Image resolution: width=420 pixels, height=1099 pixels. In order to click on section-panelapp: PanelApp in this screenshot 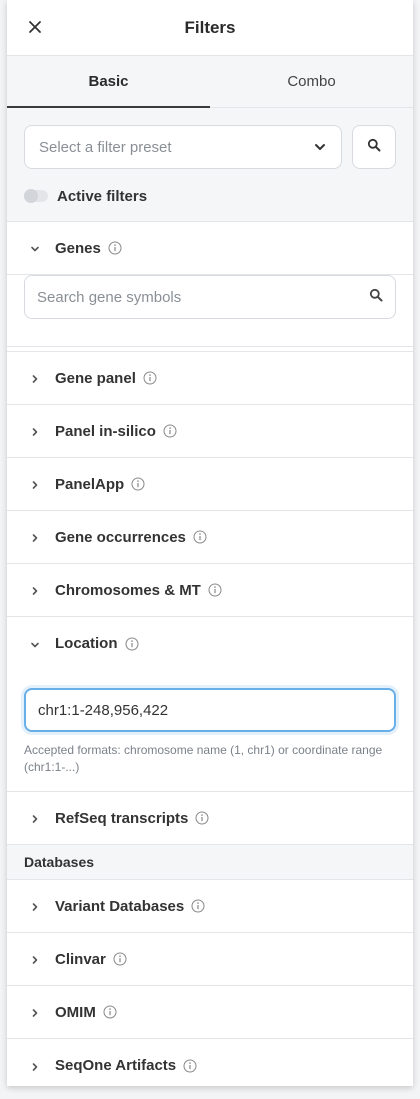, I will do `click(210, 484)`.